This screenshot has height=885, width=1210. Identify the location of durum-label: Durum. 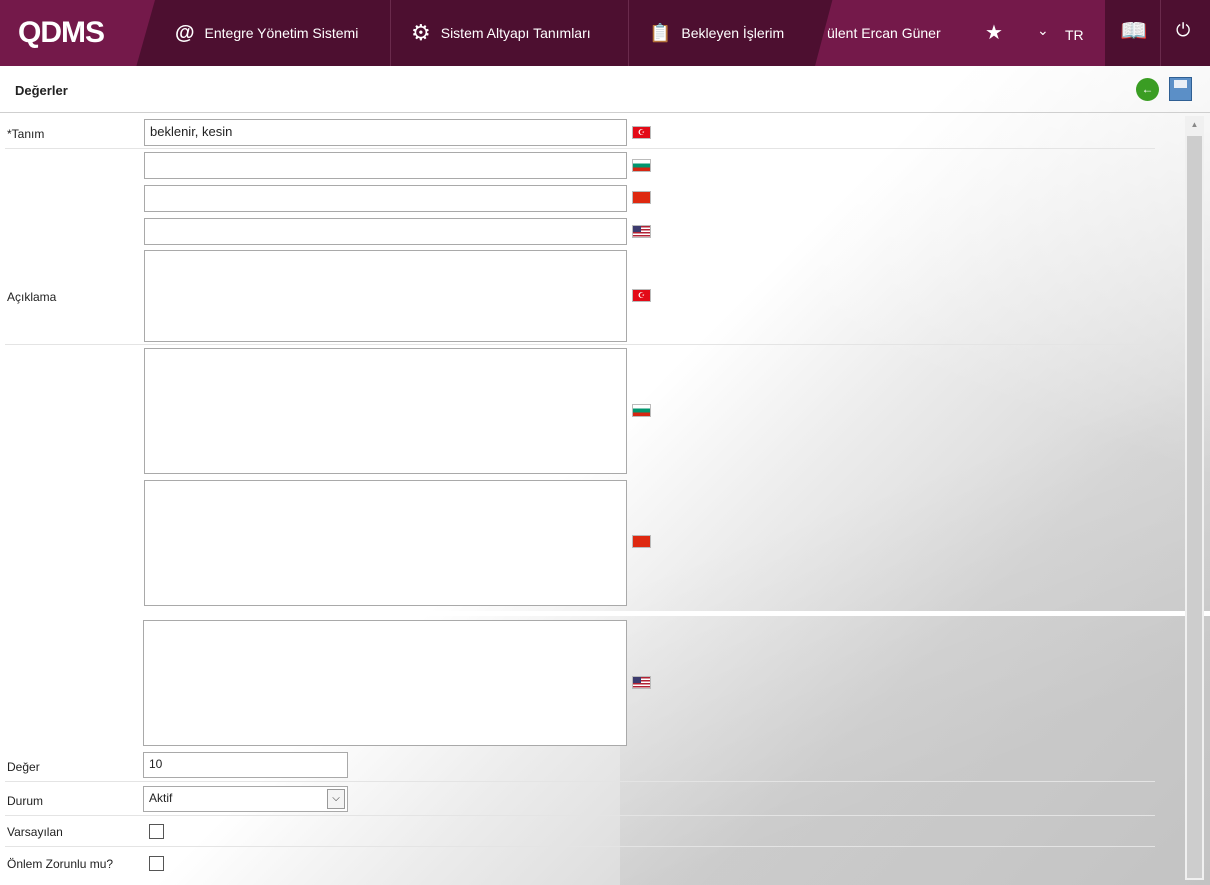
(25, 801).